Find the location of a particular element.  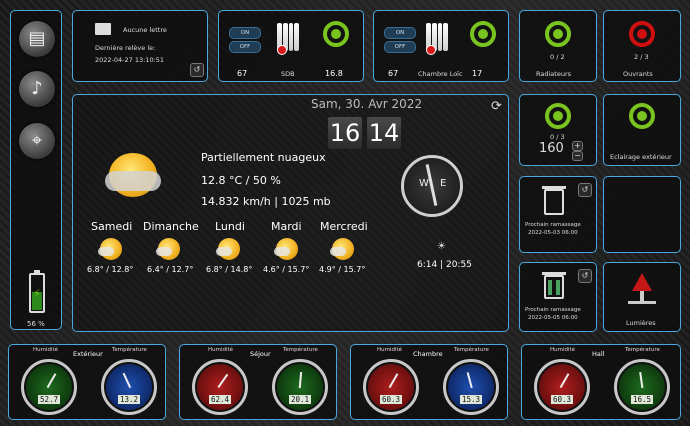

forecast-range: 6.4° / 12.7° is located at coordinates (170, 269).